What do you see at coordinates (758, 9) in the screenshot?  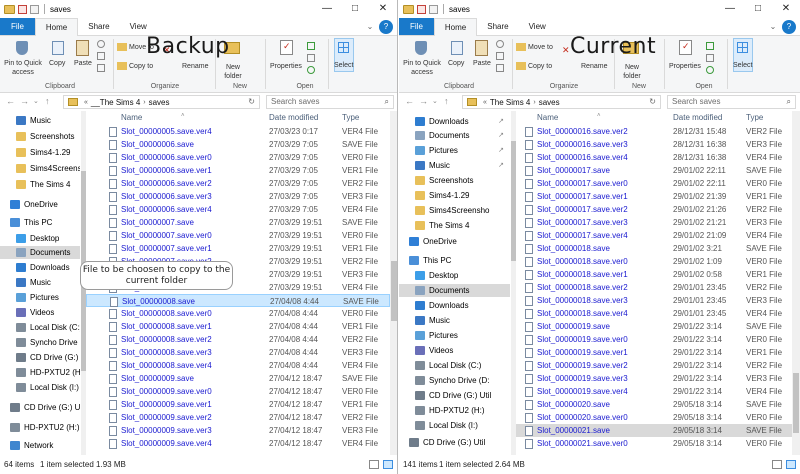 I see `maximize-button: □` at bounding box center [758, 9].